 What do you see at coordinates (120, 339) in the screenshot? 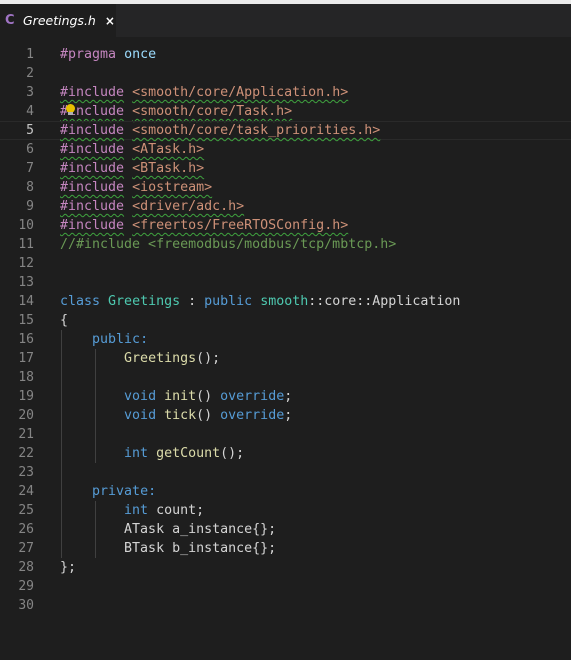
I see `code-token: public:` at bounding box center [120, 339].